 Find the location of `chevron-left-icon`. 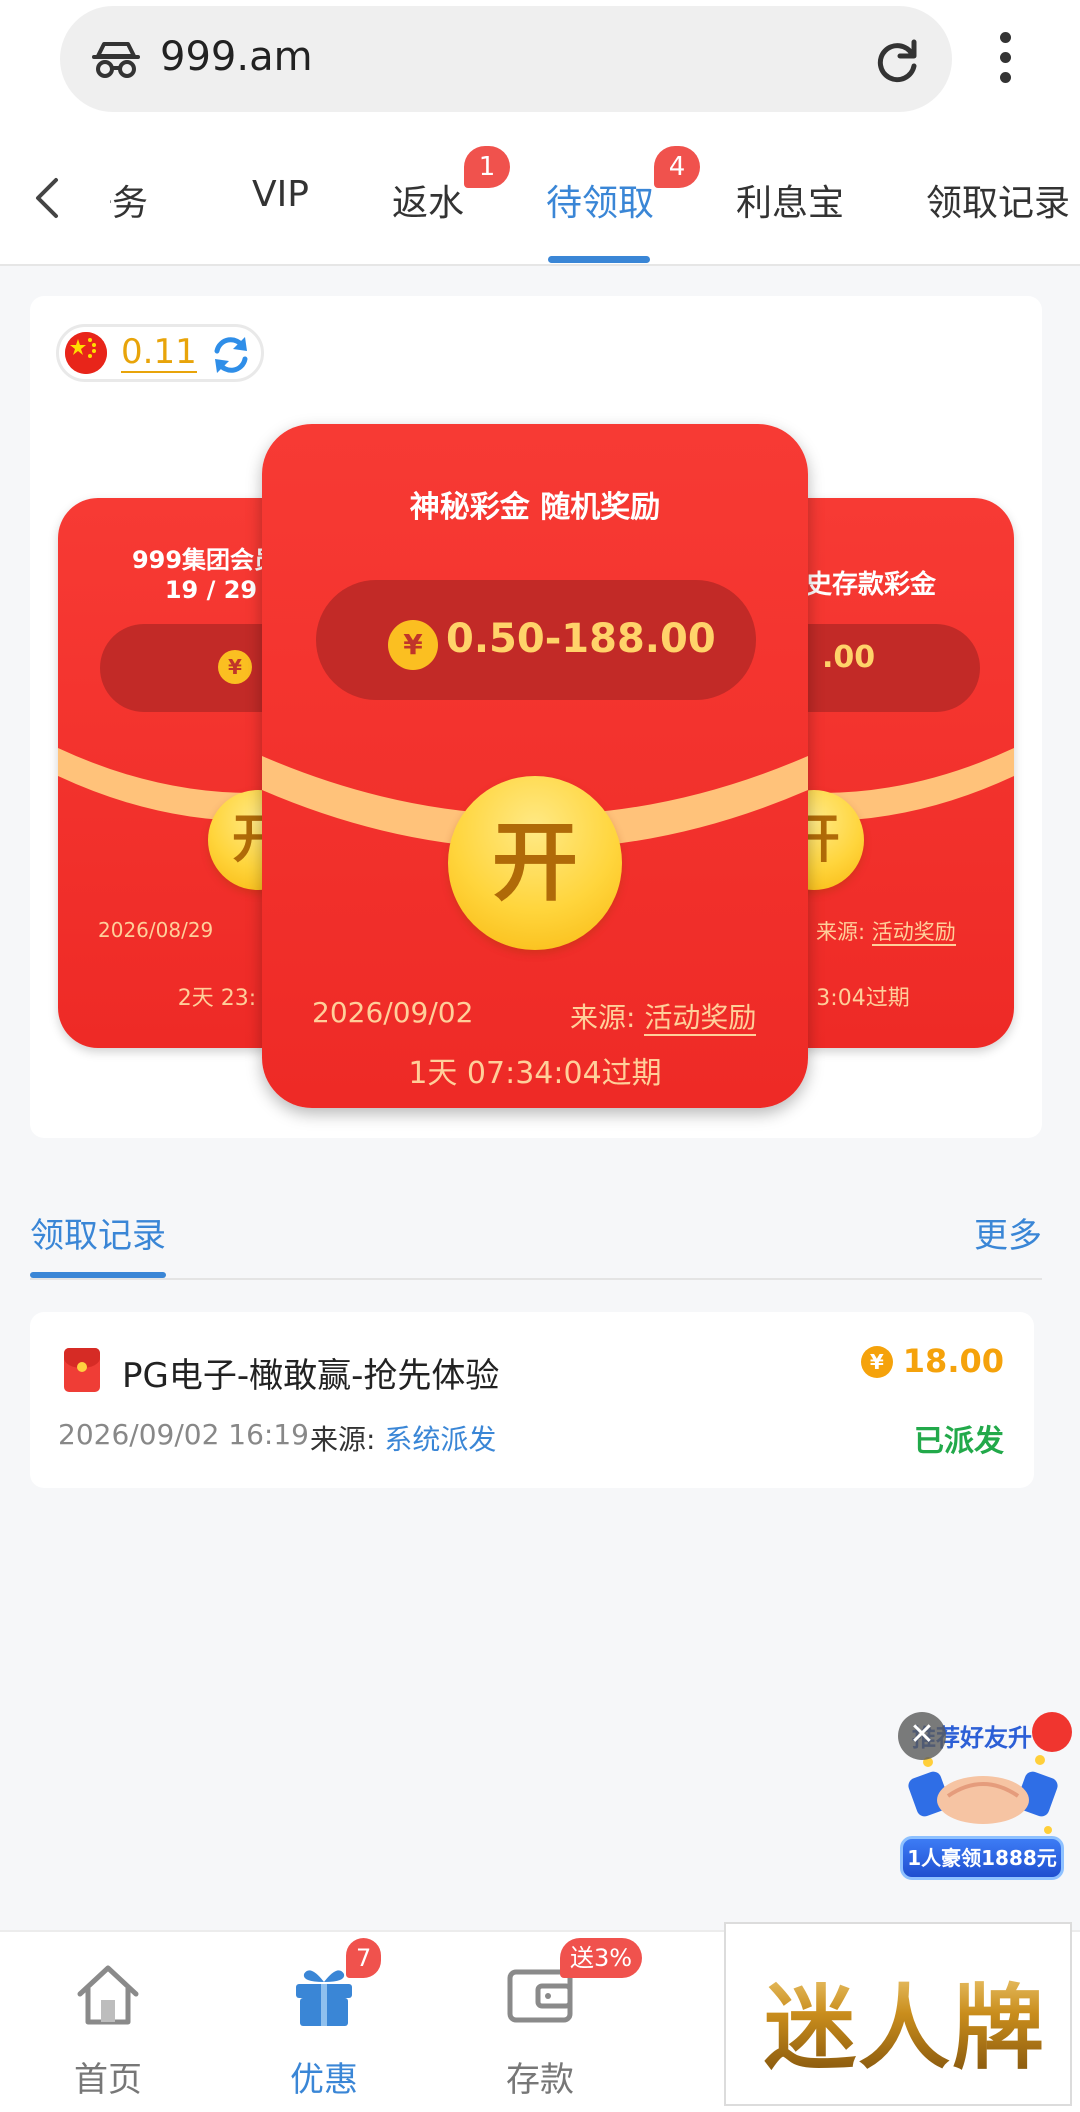

chevron-left-icon is located at coordinates (47, 198).